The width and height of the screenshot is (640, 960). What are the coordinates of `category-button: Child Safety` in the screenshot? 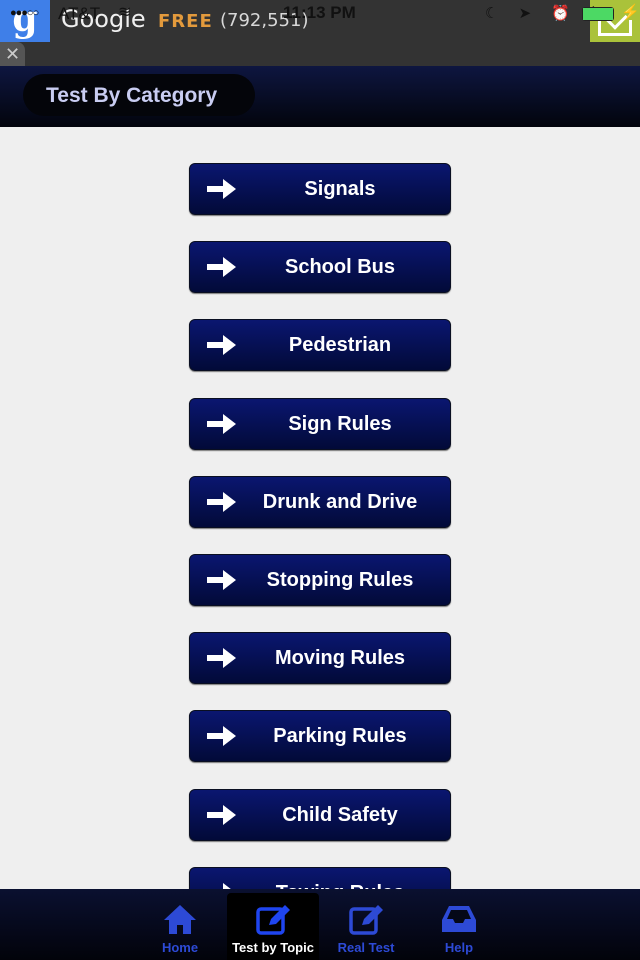 It's located at (320, 814).